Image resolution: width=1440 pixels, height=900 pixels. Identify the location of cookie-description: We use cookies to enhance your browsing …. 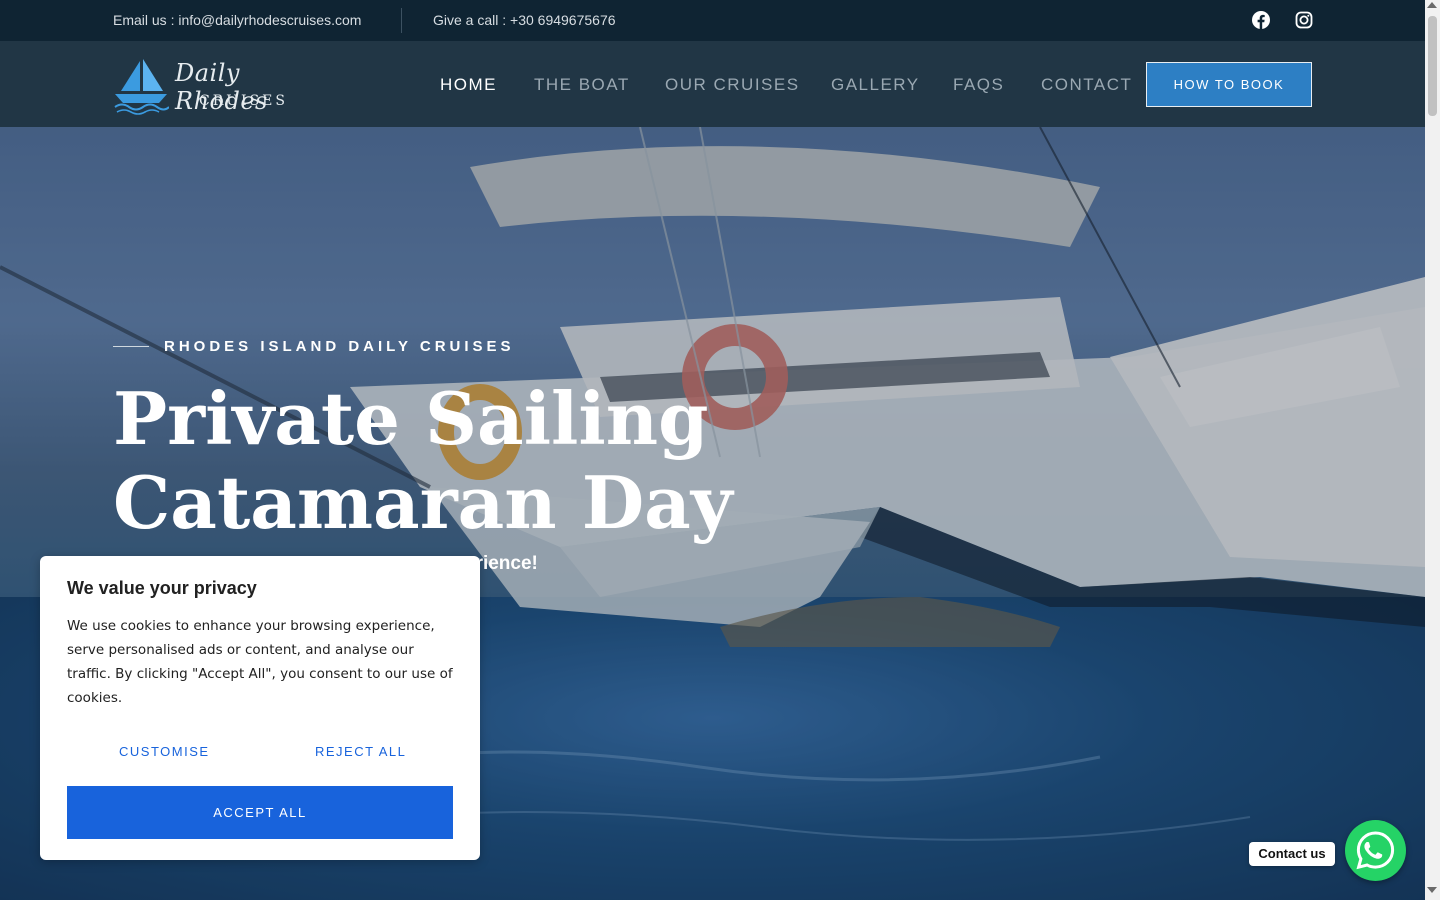
(260, 662).